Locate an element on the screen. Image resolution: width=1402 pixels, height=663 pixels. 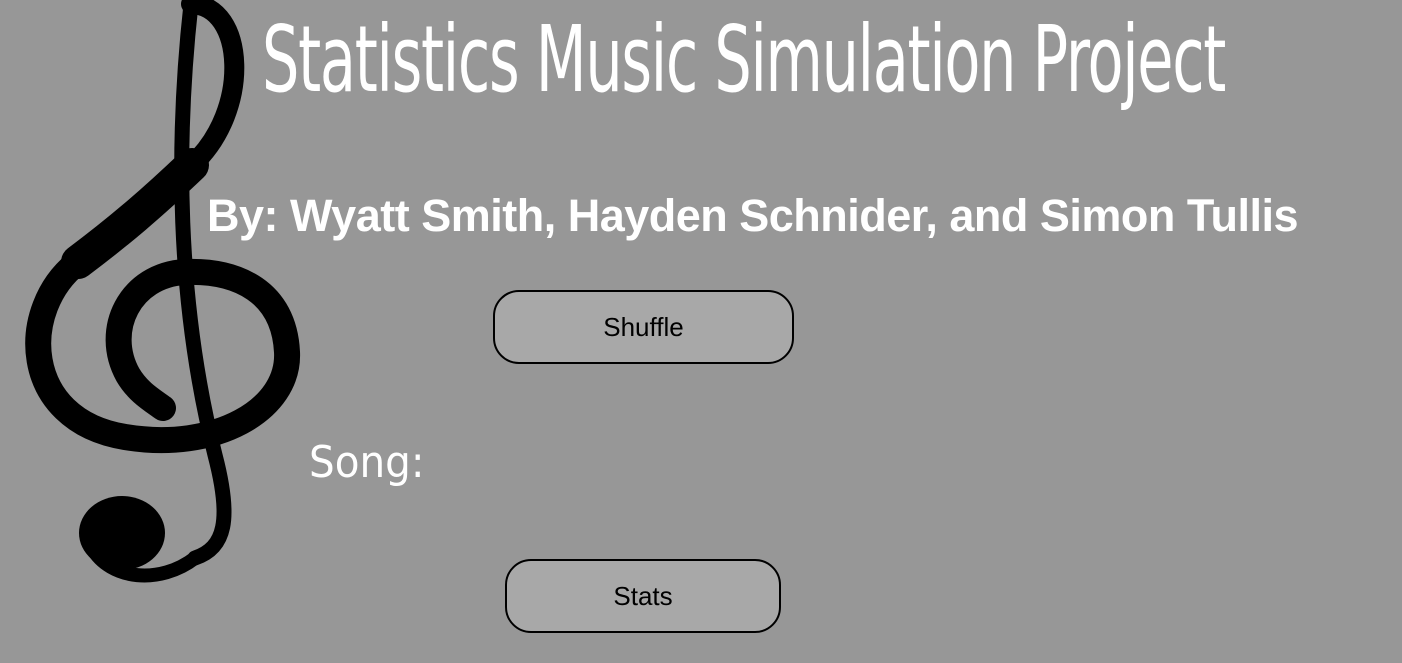
shuffle-button: Shuffle is located at coordinates (643, 327).